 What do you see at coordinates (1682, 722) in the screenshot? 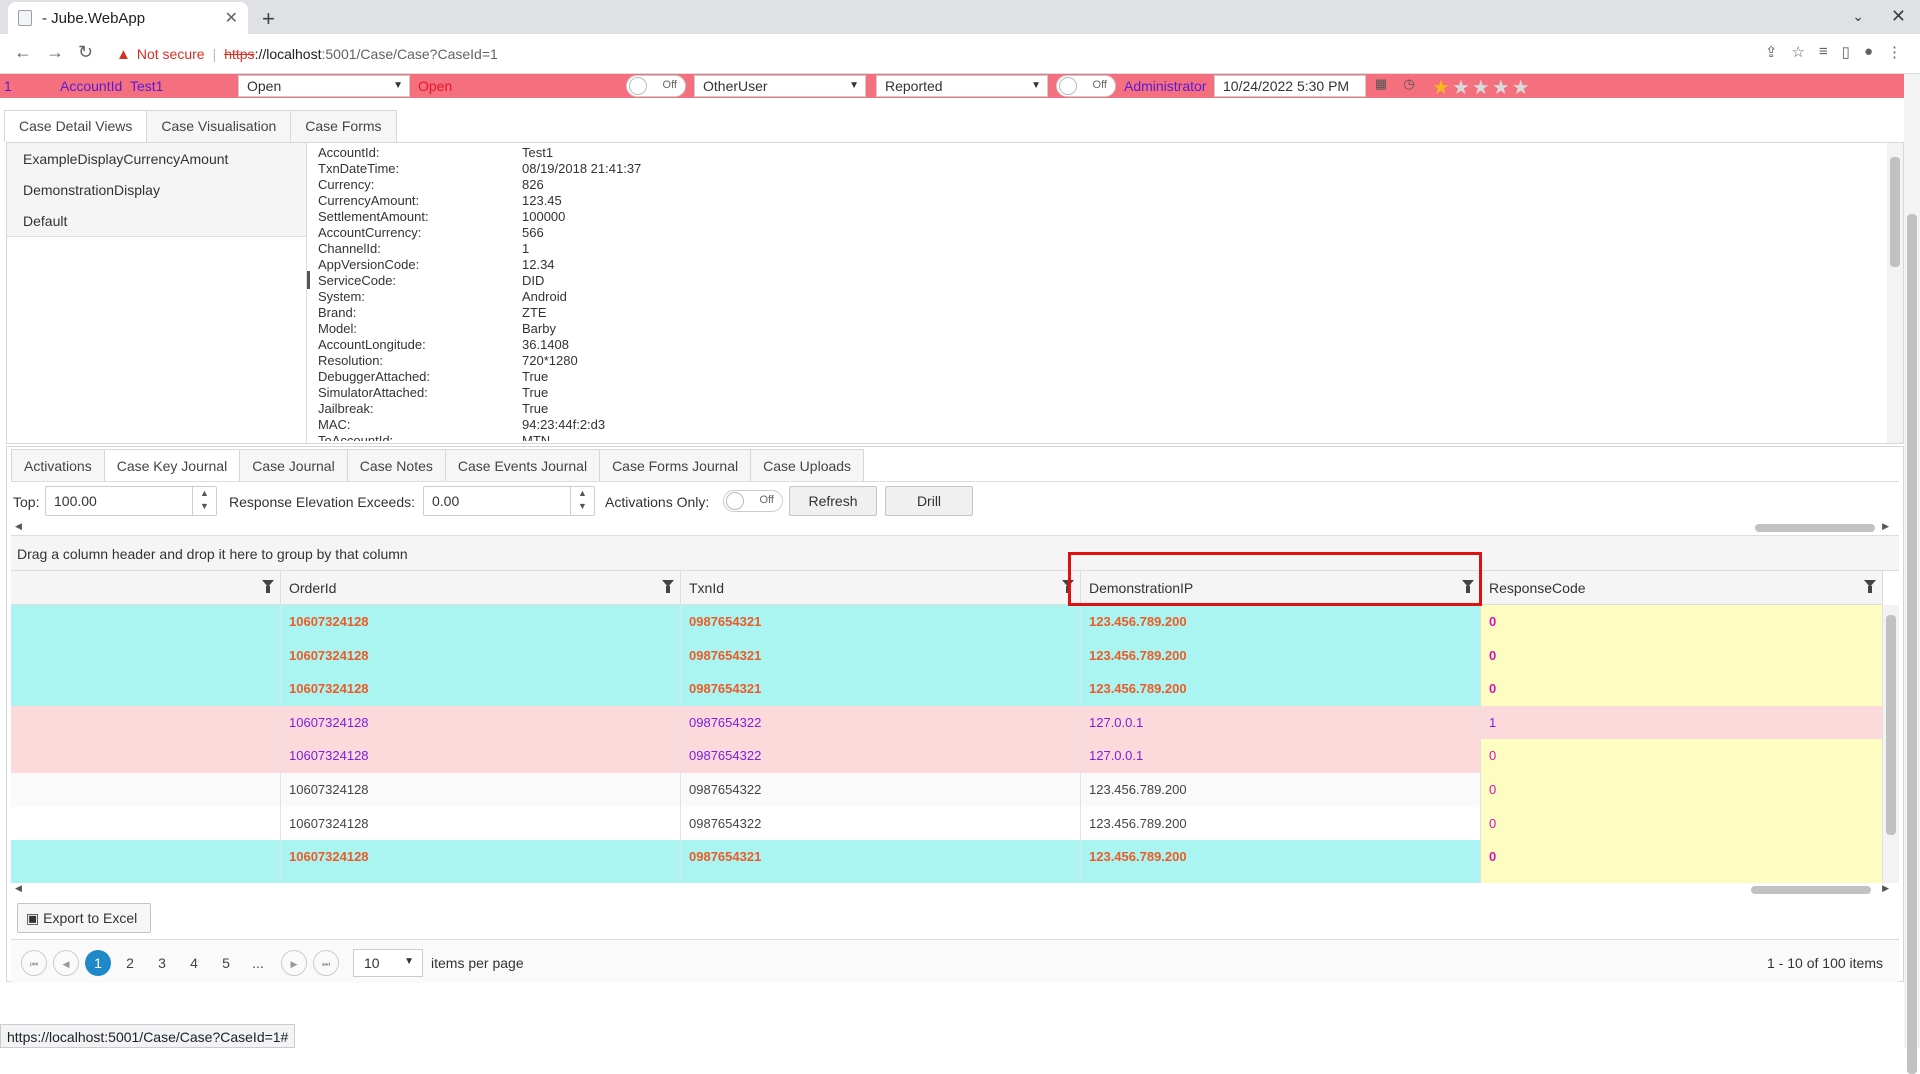
I see `table-cell: 1` at bounding box center [1682, 722].